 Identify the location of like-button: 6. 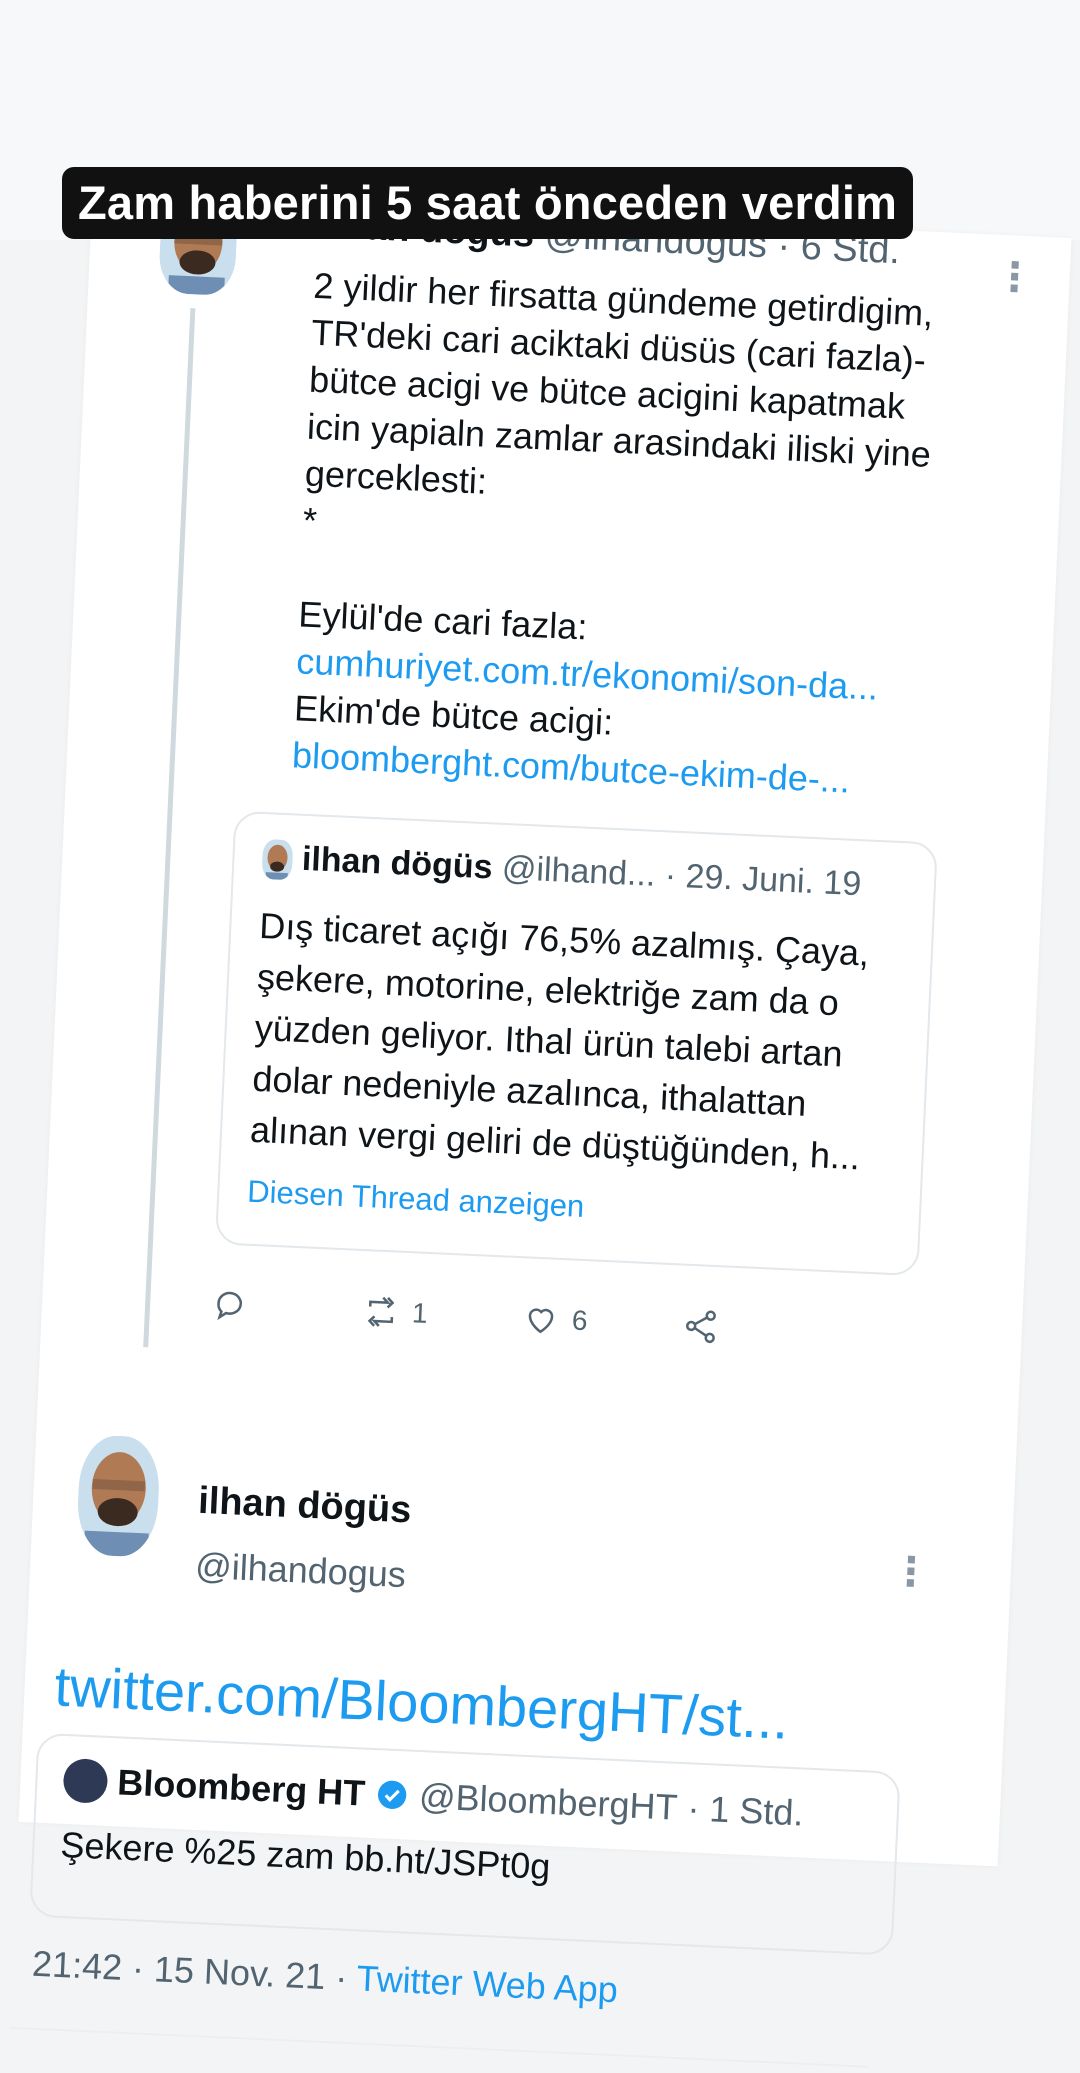
(554, 1319).